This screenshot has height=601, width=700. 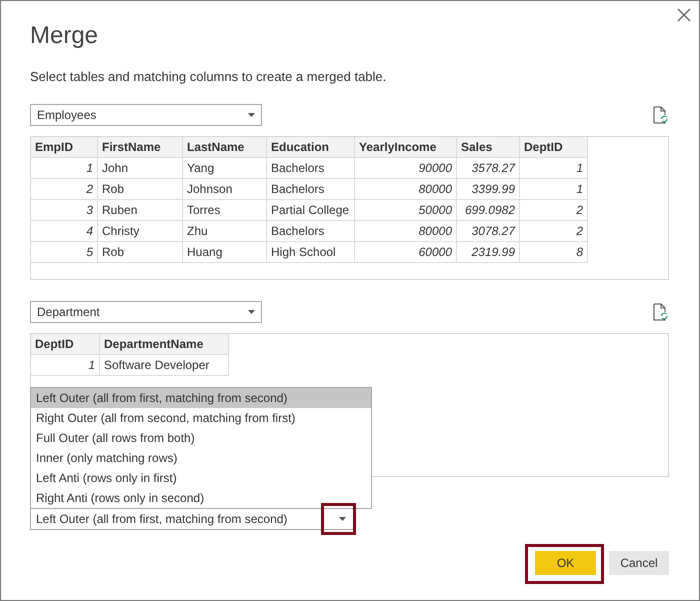 What do you see at coordinates (193, 519) in the screenshot?
I see `join-kind-dropdown: Left Outer (all from first, matching from second)` at bounding box center [193, 519].